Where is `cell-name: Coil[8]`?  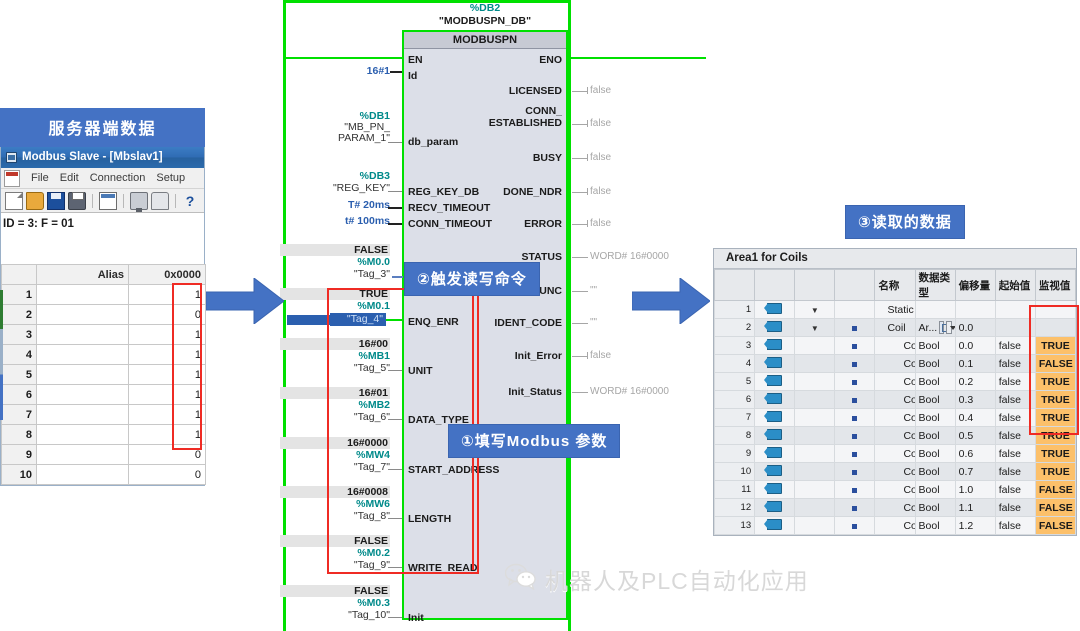
cell-name: Coil[8] is located at coordinates (895, 489).